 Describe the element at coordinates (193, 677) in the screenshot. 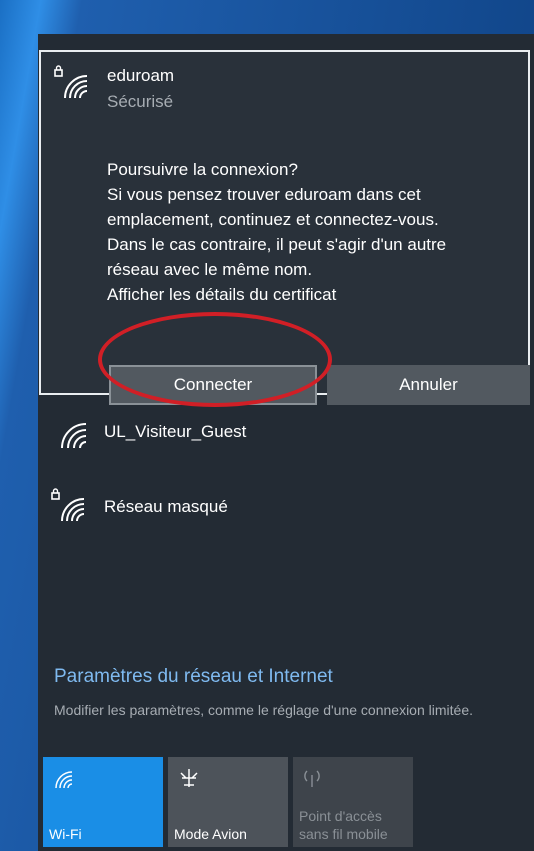

I see `network-settings-link: Paramètres du réseau et Internet` at that location.